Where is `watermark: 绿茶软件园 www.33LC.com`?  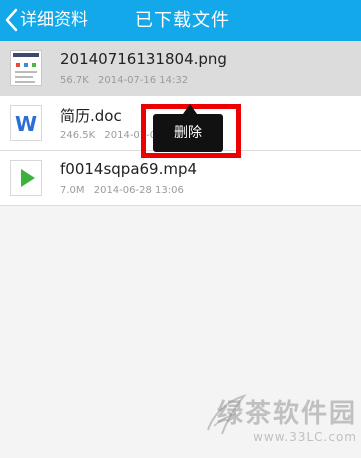 watermark: 绿茶软件园 www.33LC.com is located at coordinates (287, 418).